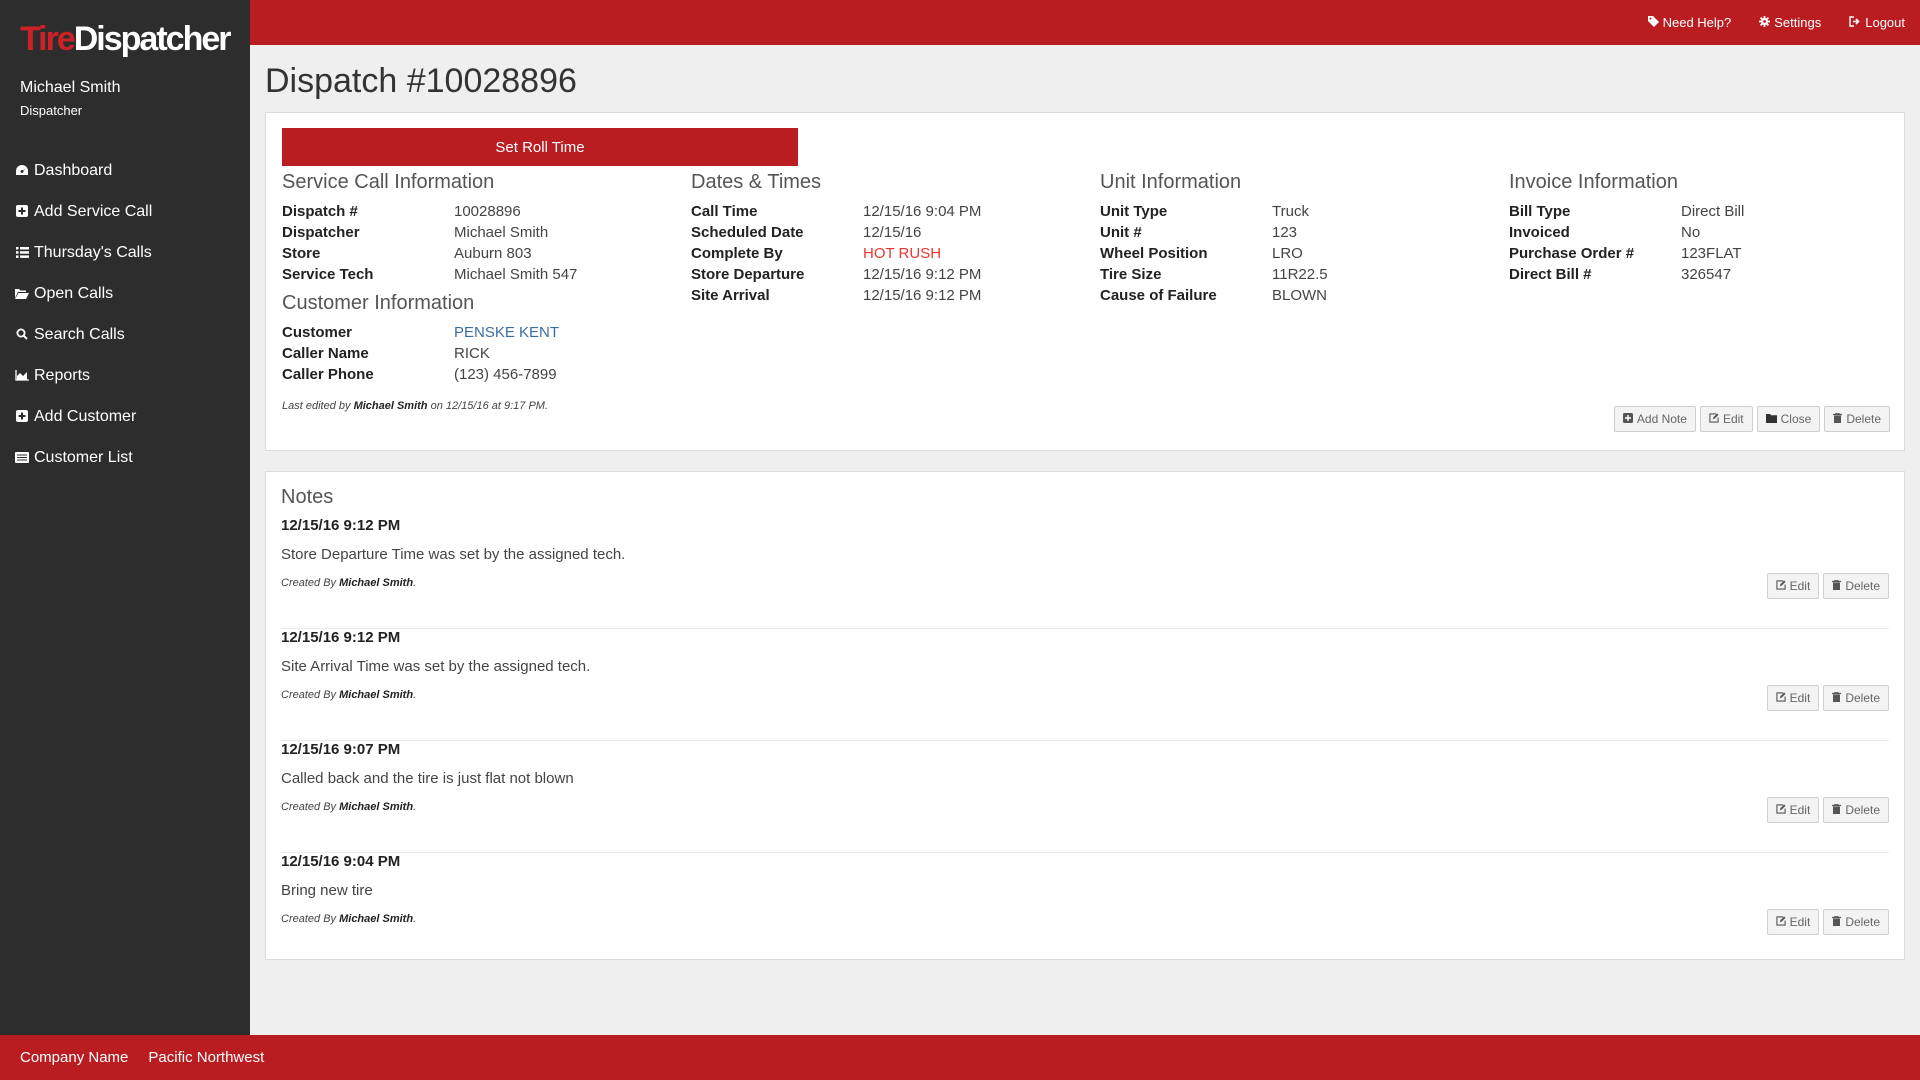 This screenshot has height=1080, width=1920. I want to click on app-logo: TireDispatcher, so click(125, 39).